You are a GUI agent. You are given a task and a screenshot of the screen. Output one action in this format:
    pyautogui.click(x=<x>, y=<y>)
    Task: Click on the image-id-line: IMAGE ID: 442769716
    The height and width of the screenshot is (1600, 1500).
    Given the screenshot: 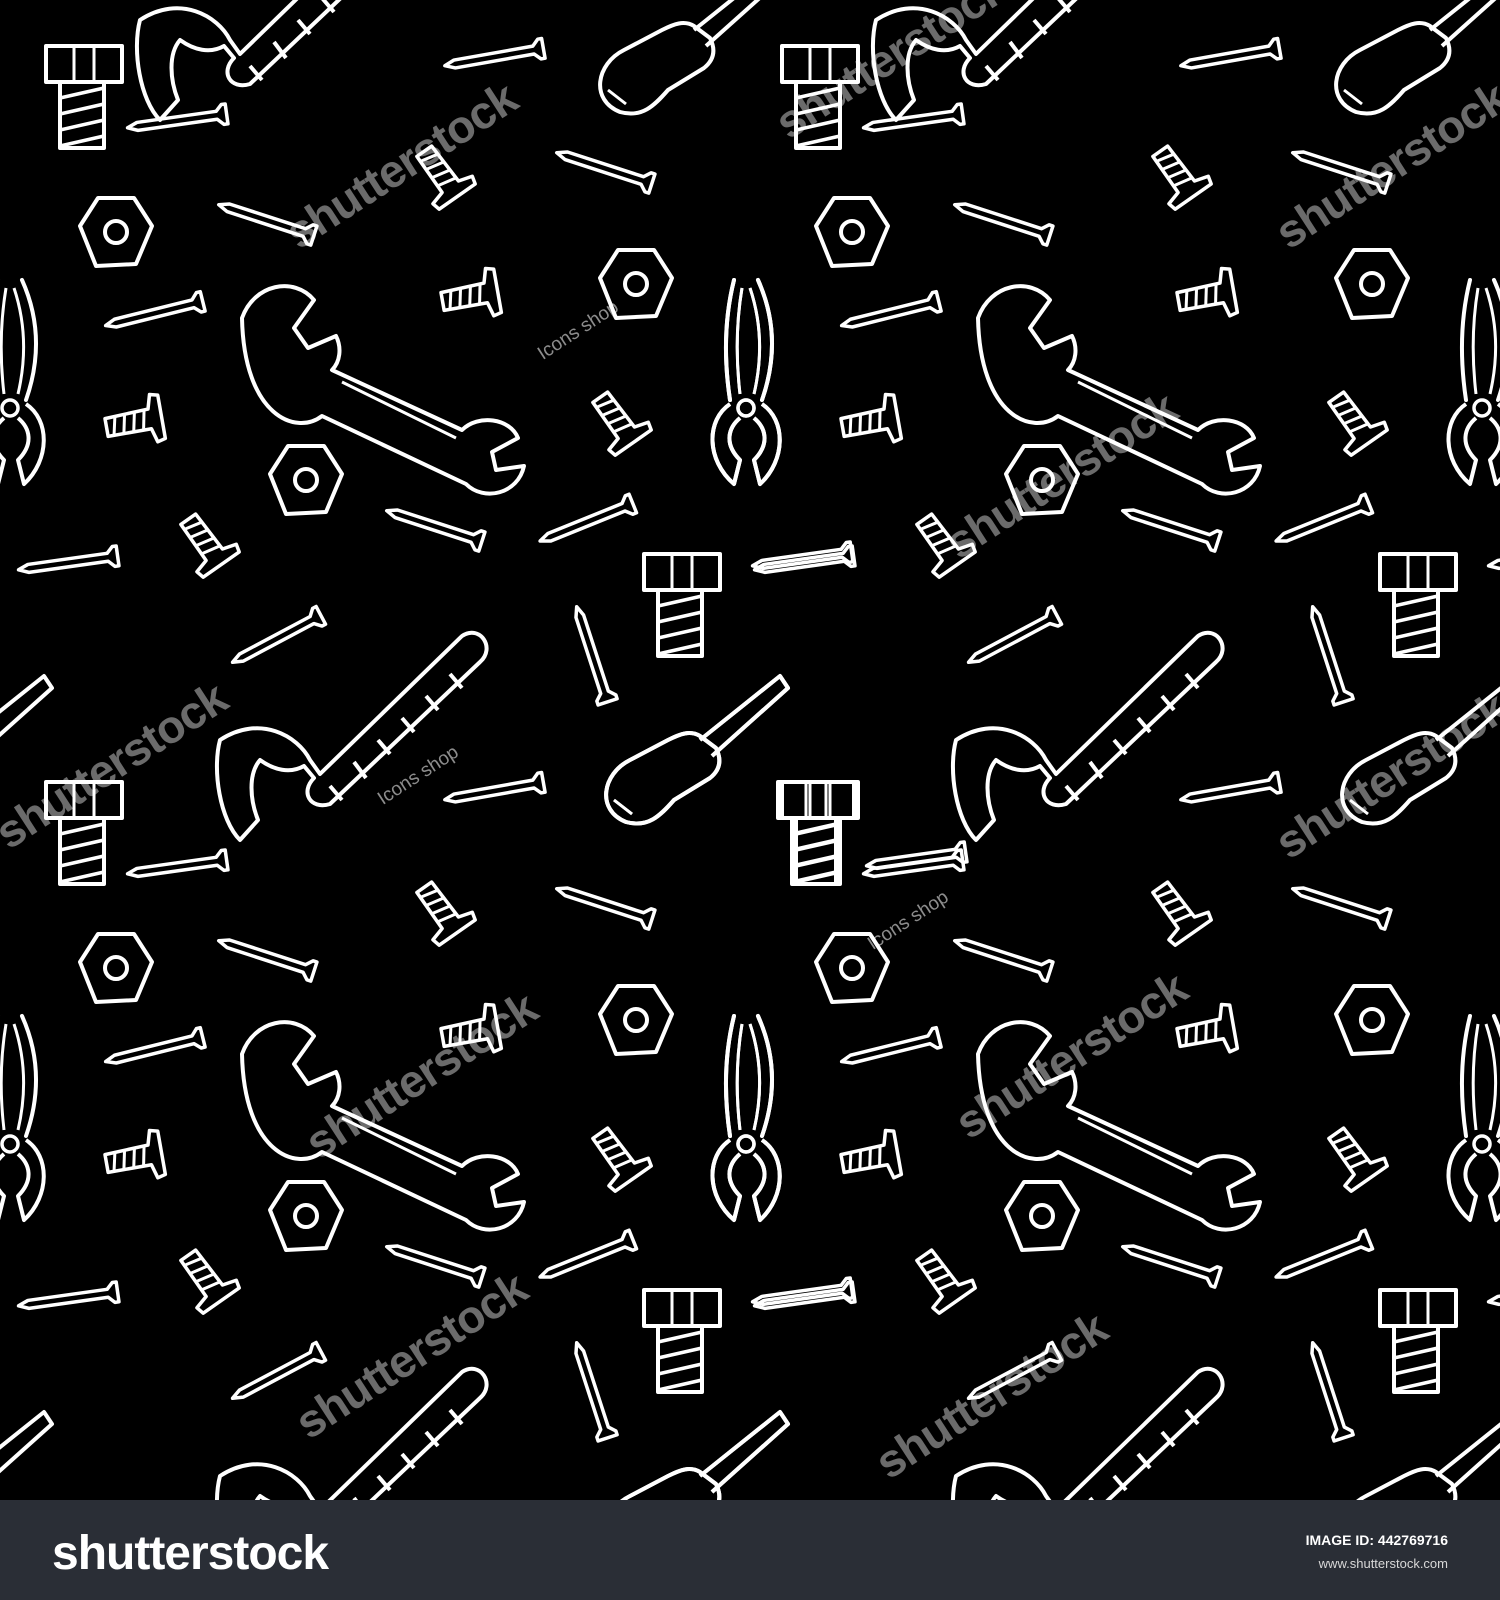 What is the action you would take?
    pyautogui.click(x=1377, y=1540)
    